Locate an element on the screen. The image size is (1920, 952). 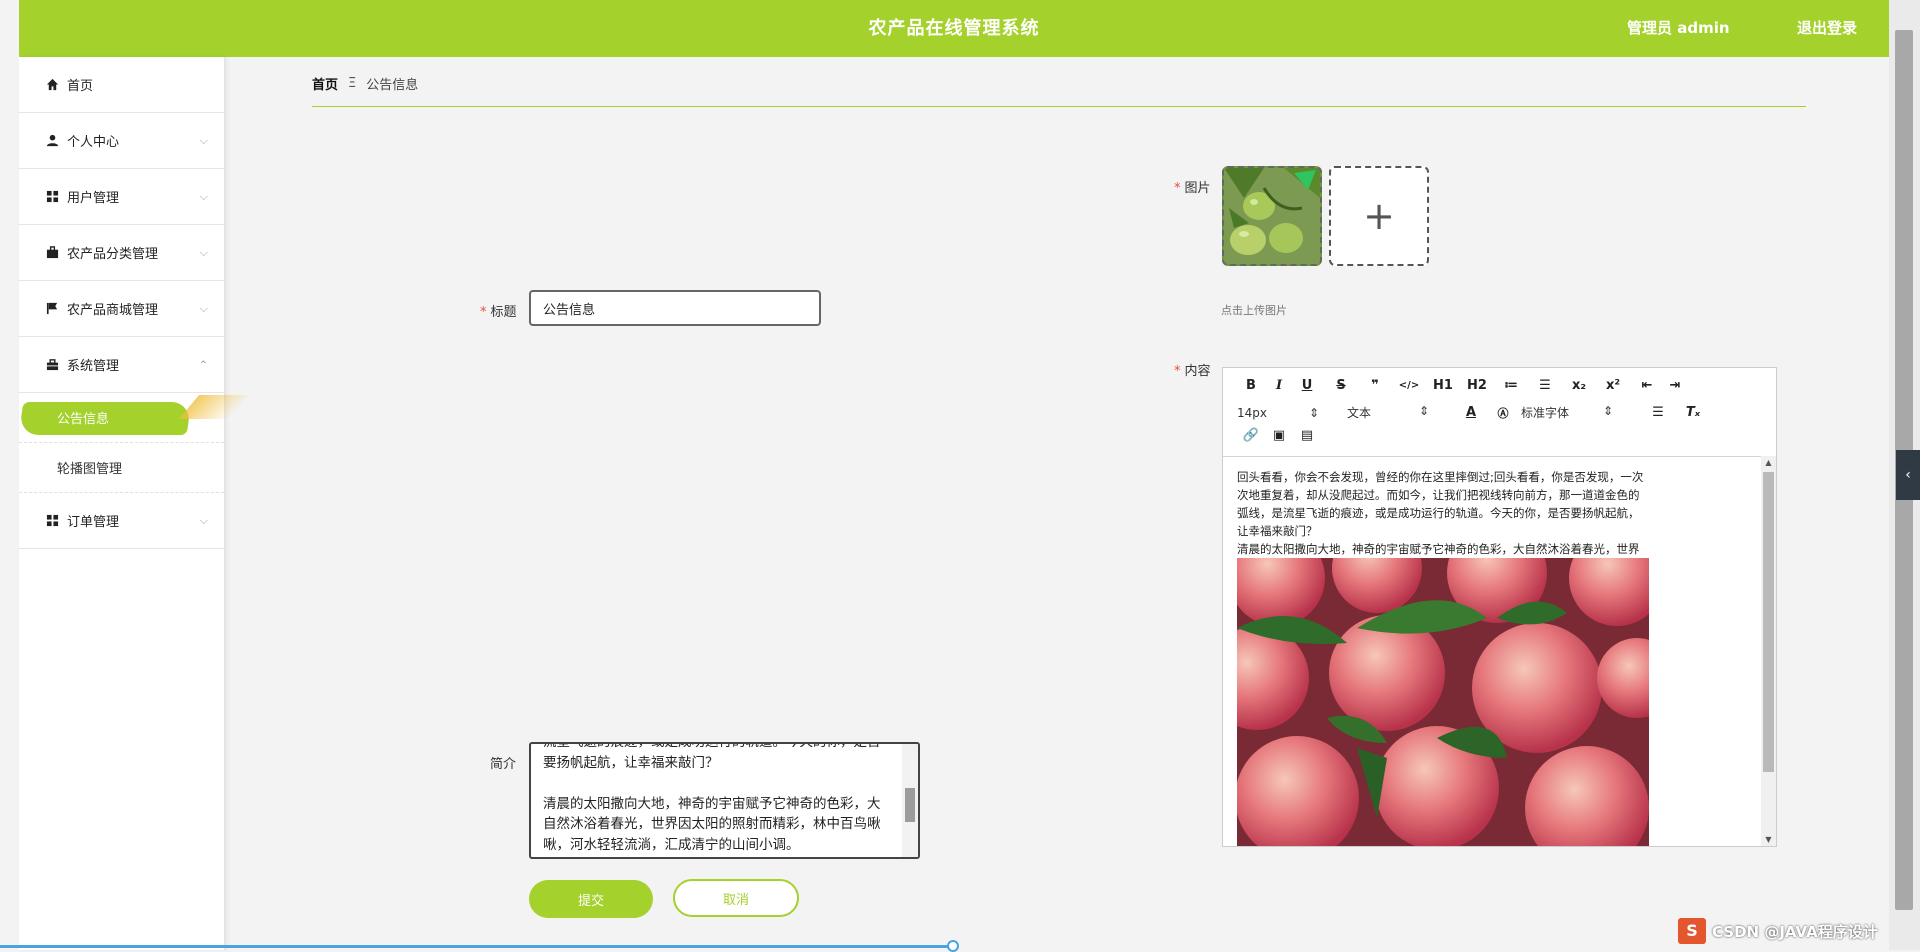
summary-label: 简介 is located at coordinates (503, 764).